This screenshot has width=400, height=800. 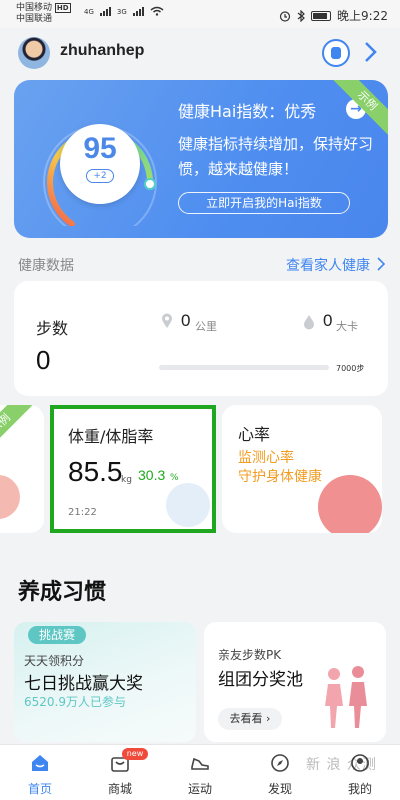 I want to click on status-bar: 中国移动 HD 中国联通 4G 3G 晚上9:22, so click(x=200, y=14).